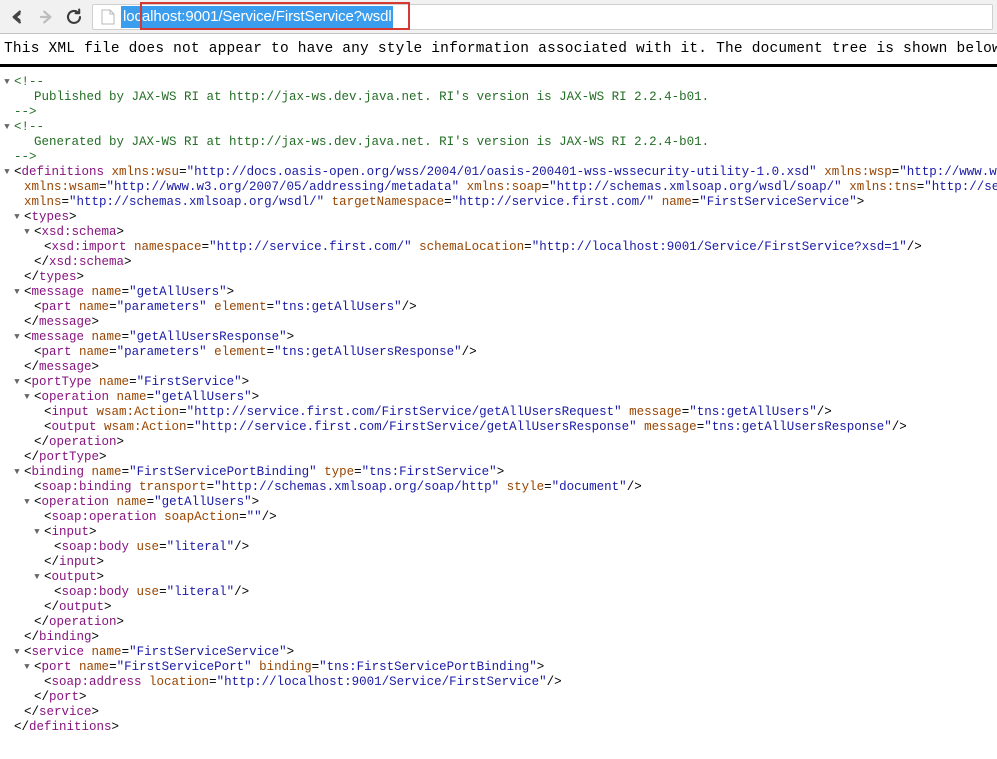 This screenshot has height=759, width=997. I want to click on xml-tag-name: binding, so click(58, 472).